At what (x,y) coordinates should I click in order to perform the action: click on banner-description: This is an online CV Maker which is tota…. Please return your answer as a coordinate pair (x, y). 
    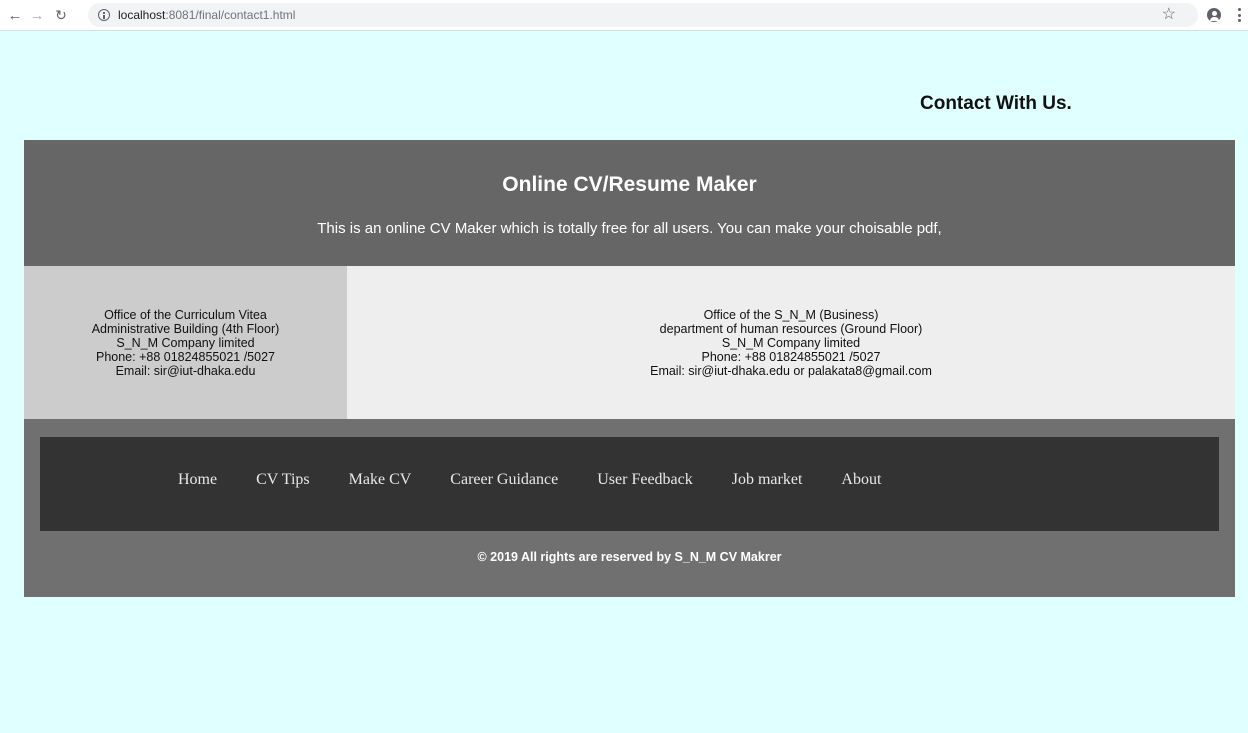
    Looking at the image, I should click on (629, 228).